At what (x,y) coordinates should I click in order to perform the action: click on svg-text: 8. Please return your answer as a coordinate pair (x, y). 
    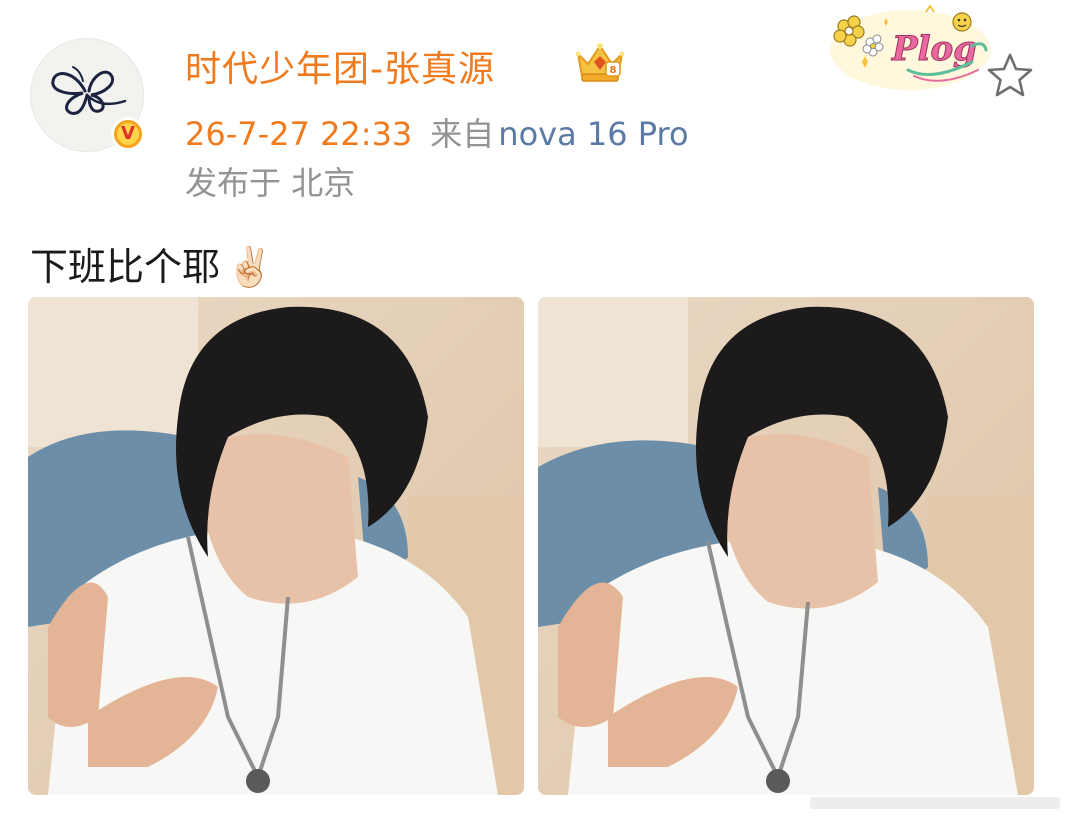
    Looking at the image, I should click on (613, 70).